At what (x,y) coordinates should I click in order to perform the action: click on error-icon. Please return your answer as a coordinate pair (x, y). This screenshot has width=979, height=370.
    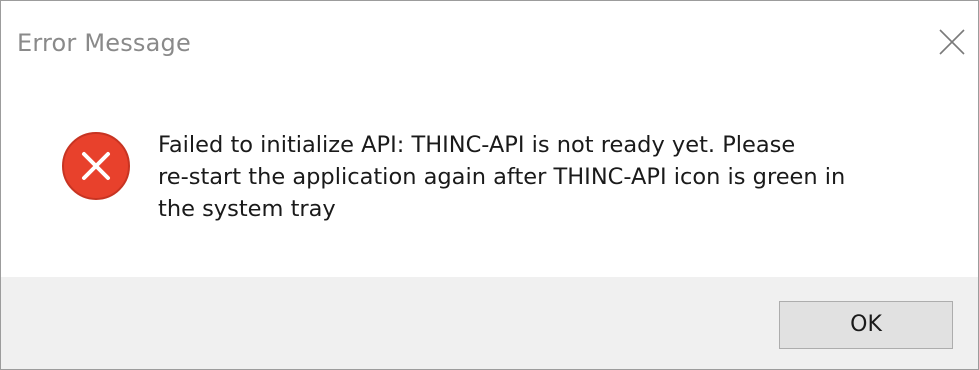
    Looking at the image, I should click on (96, 166).